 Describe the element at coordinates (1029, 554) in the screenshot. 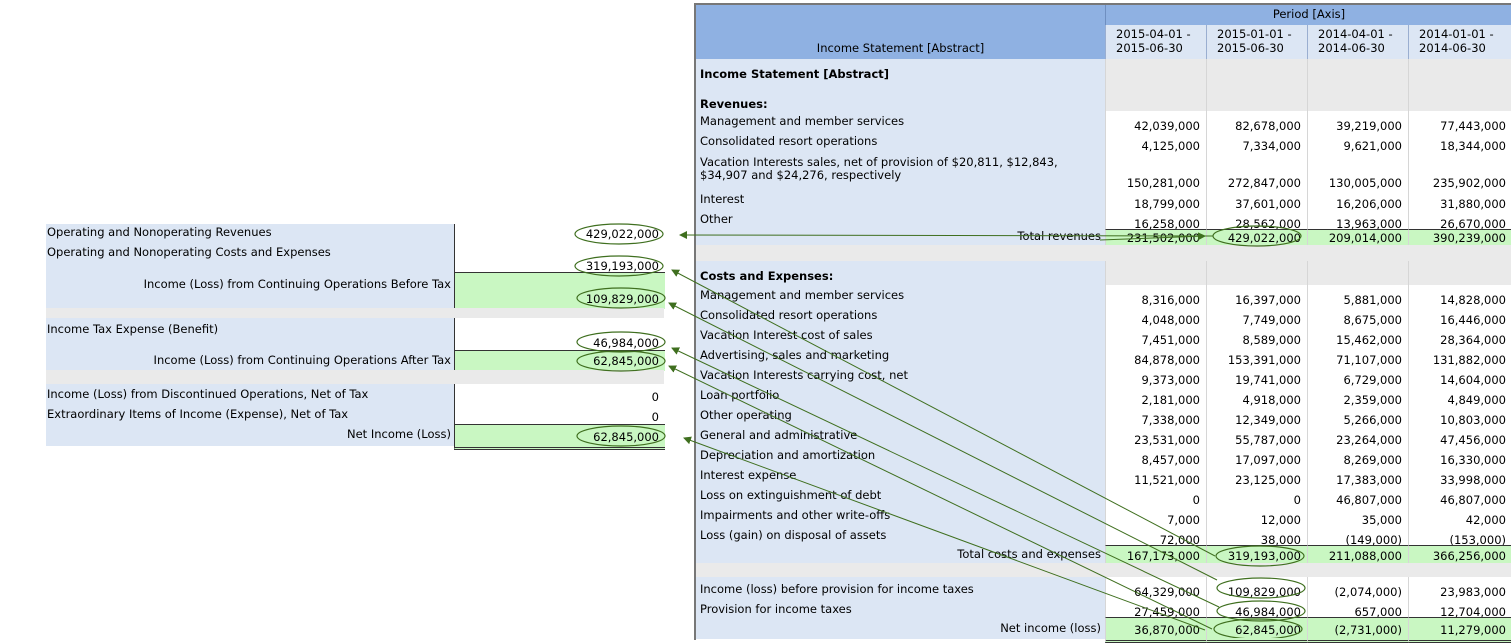

I see `row-label: Total costs and expenses` at that location.